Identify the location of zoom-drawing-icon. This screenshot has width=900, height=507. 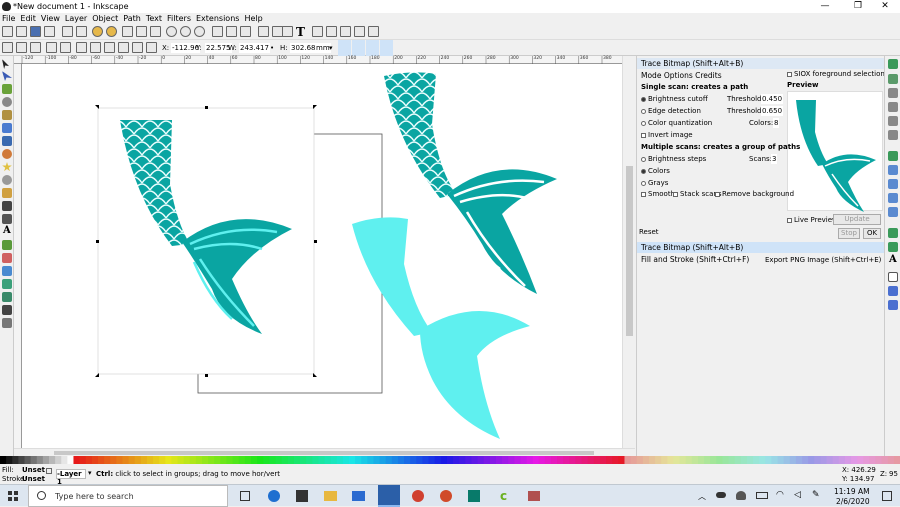
(185, 31).